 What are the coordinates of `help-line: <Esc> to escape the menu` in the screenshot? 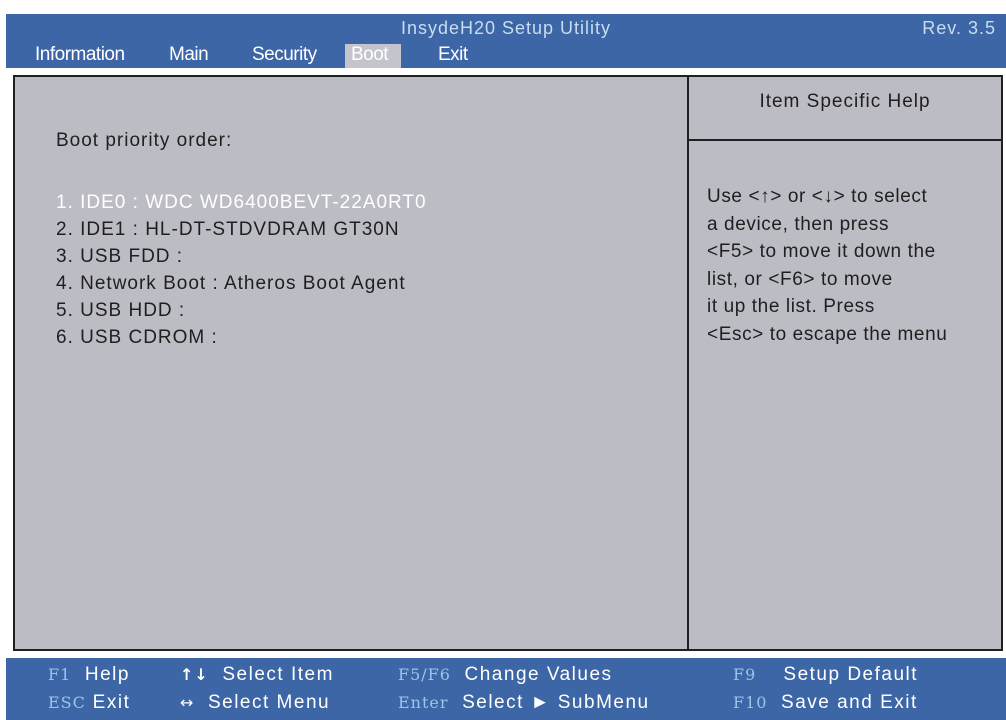 It's located at (827, 334).